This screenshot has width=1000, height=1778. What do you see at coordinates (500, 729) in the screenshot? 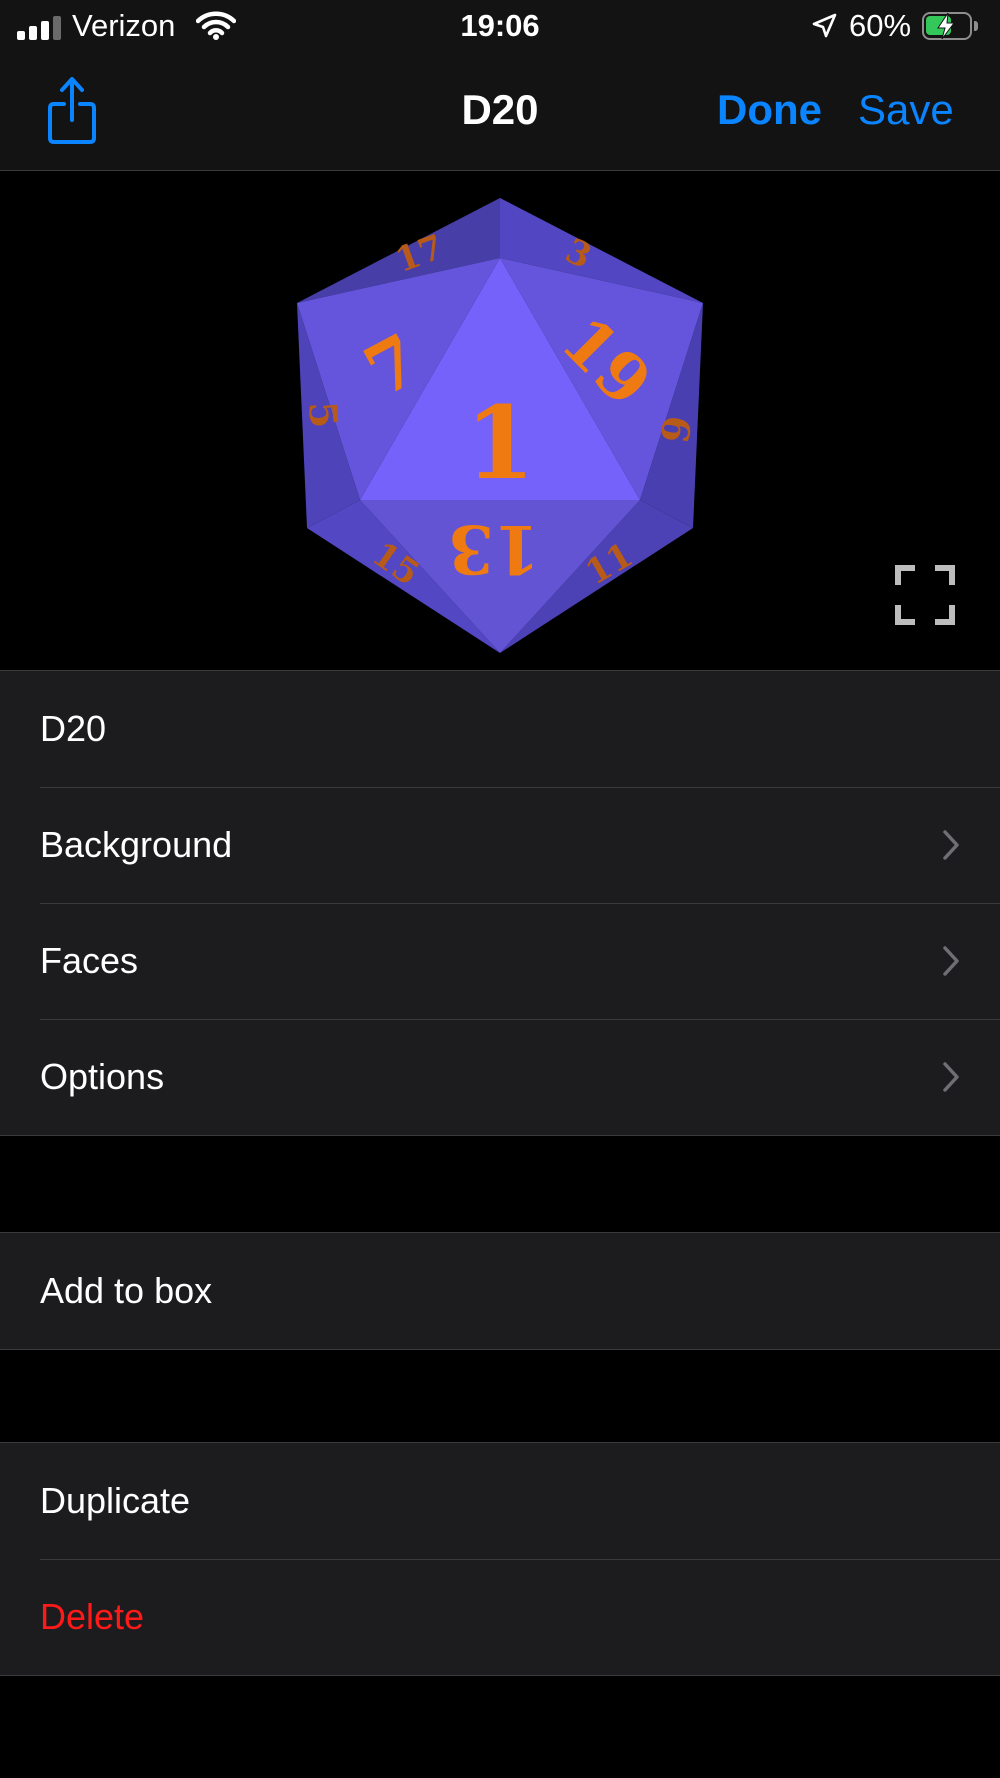
I see `name-row: D20` at bounding box center [500, 729].